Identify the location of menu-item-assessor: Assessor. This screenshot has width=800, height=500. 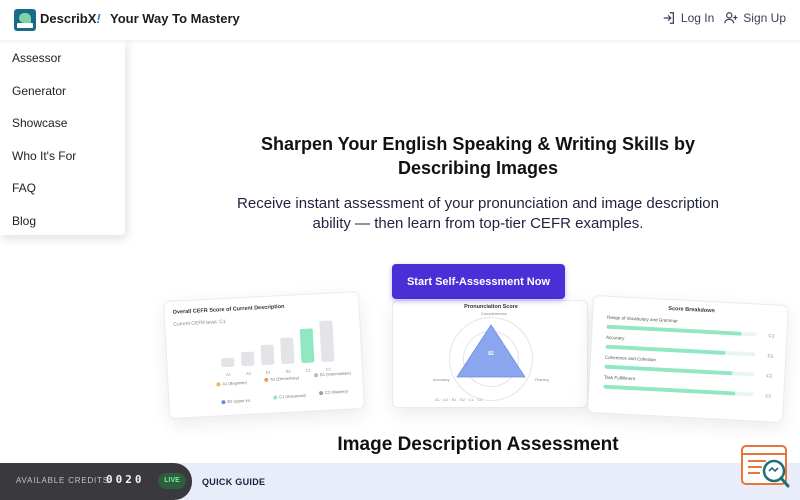
(62, 58).